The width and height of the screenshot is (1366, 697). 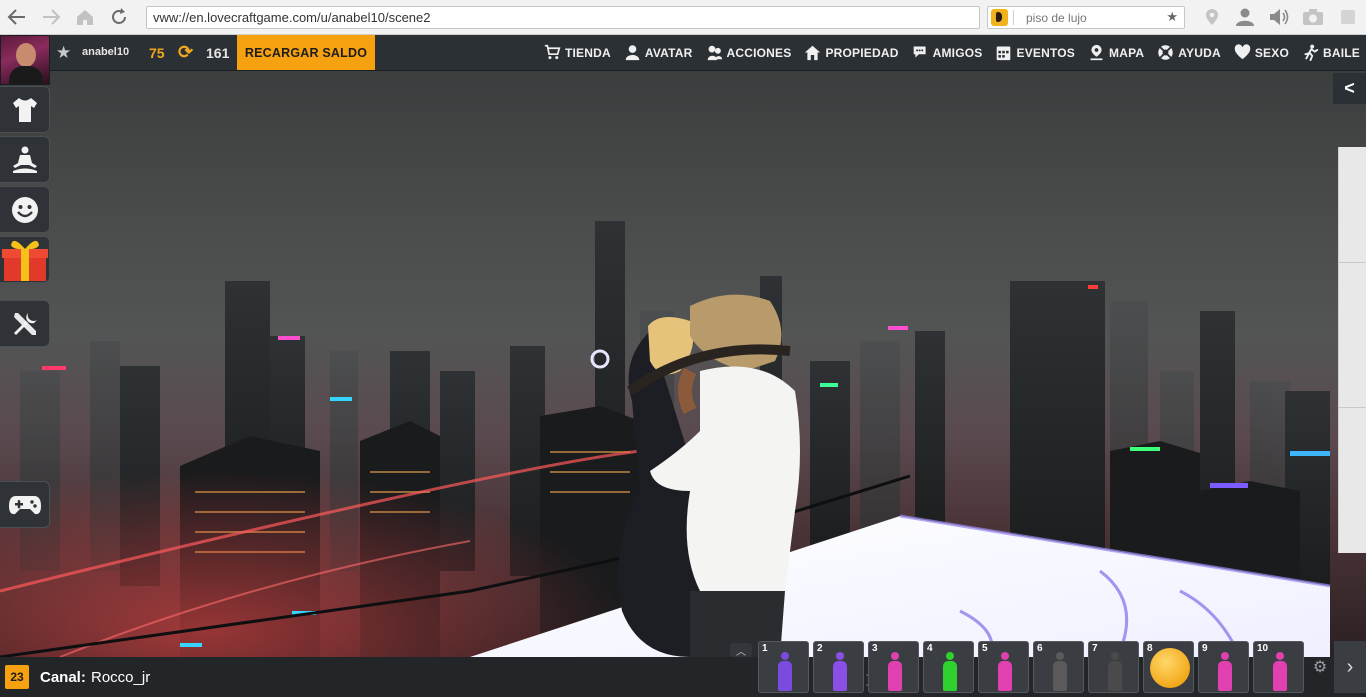 I want to click on back-arrow-icon, so click(x=17, y=17).